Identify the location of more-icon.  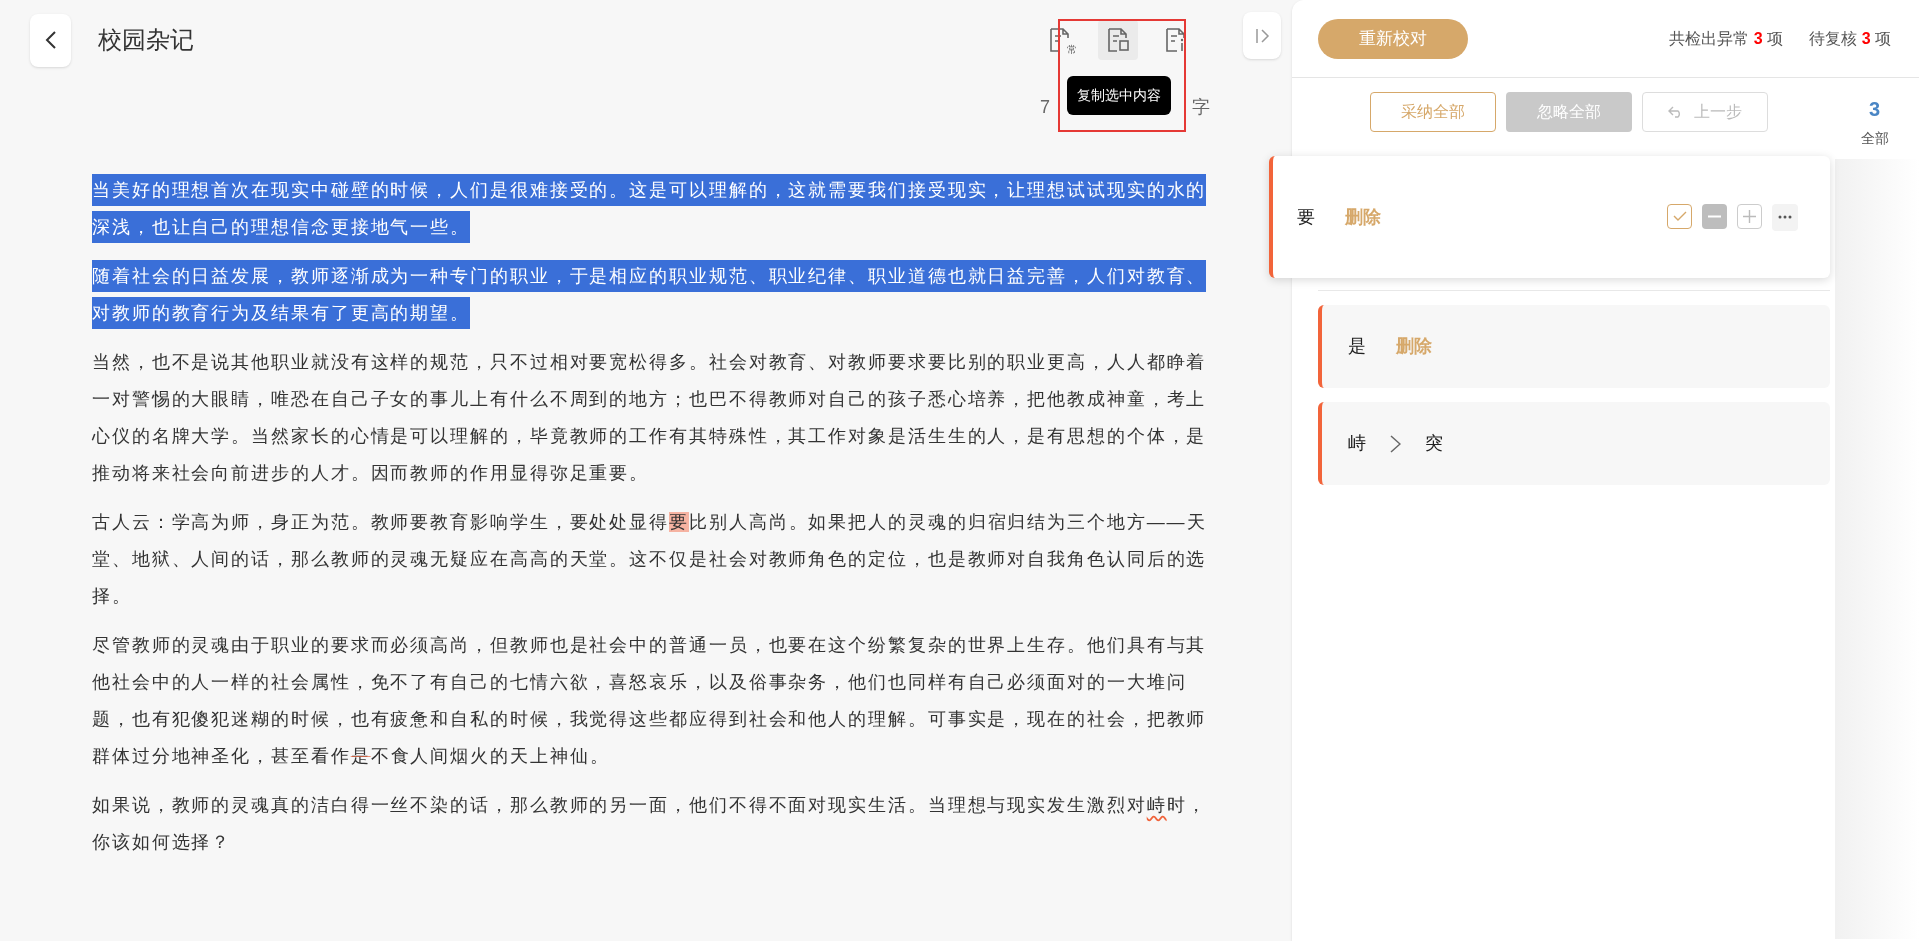
(1785, 217).